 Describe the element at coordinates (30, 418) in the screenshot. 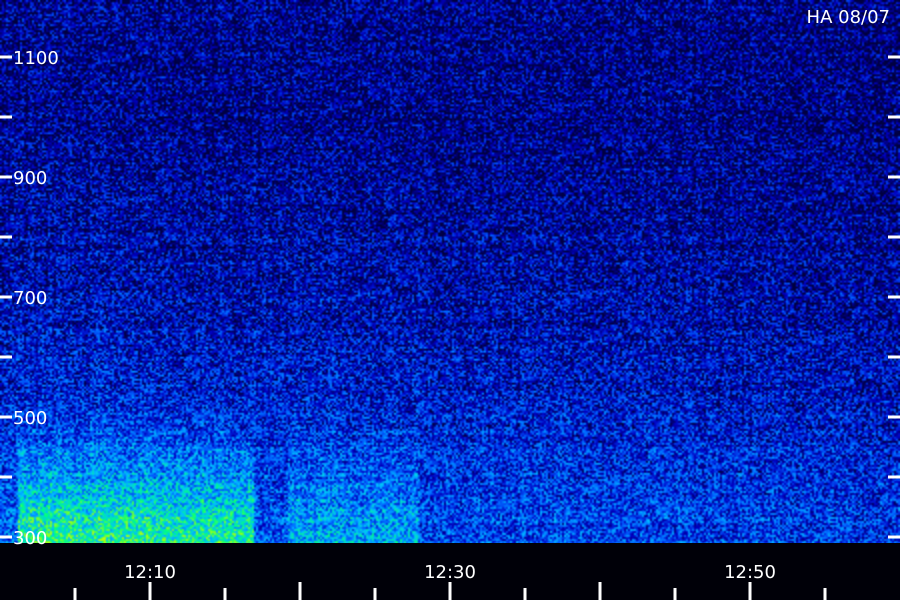

I see `y-tick-label: 500` at that location.